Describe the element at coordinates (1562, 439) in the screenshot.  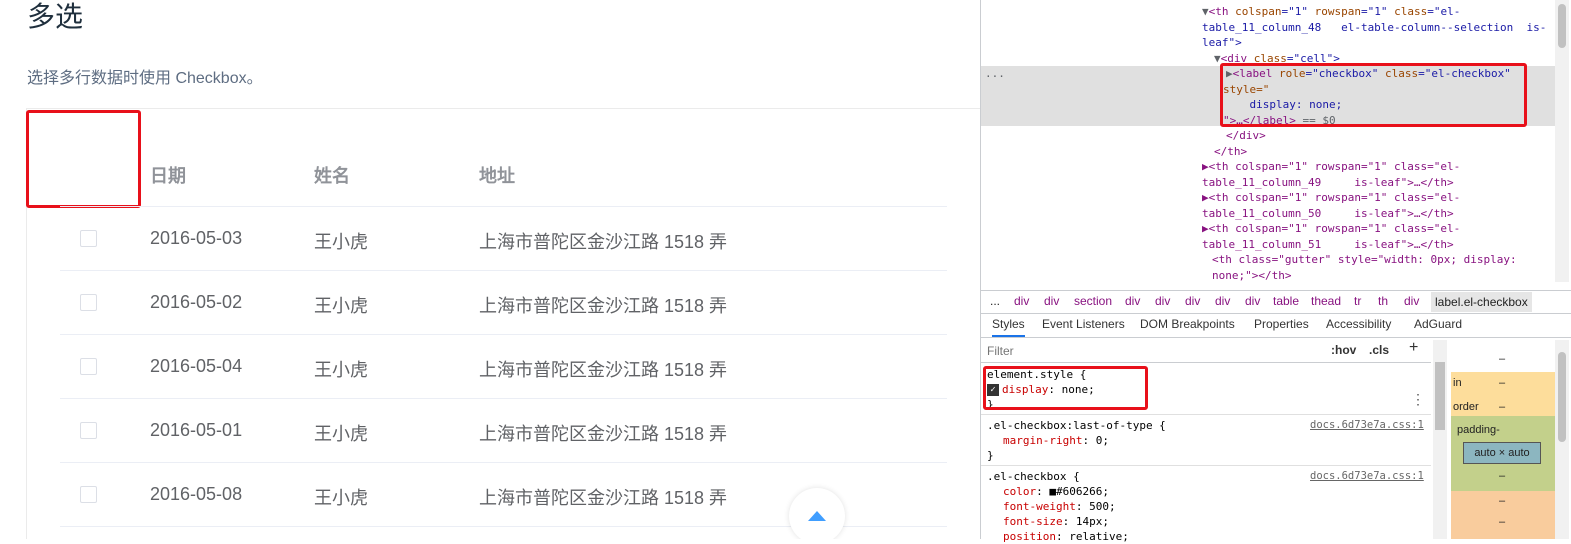
I see `boxmodel-scrollbar` at that location.